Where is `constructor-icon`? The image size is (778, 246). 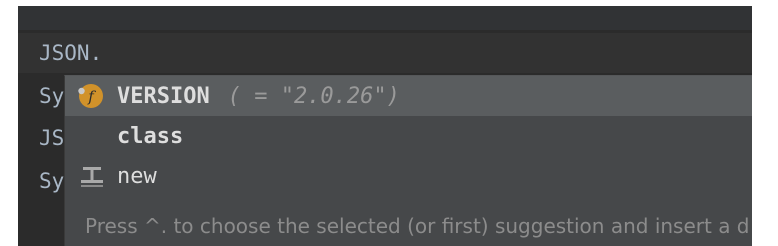 constructor-icon is located at coordinates (92, 177).